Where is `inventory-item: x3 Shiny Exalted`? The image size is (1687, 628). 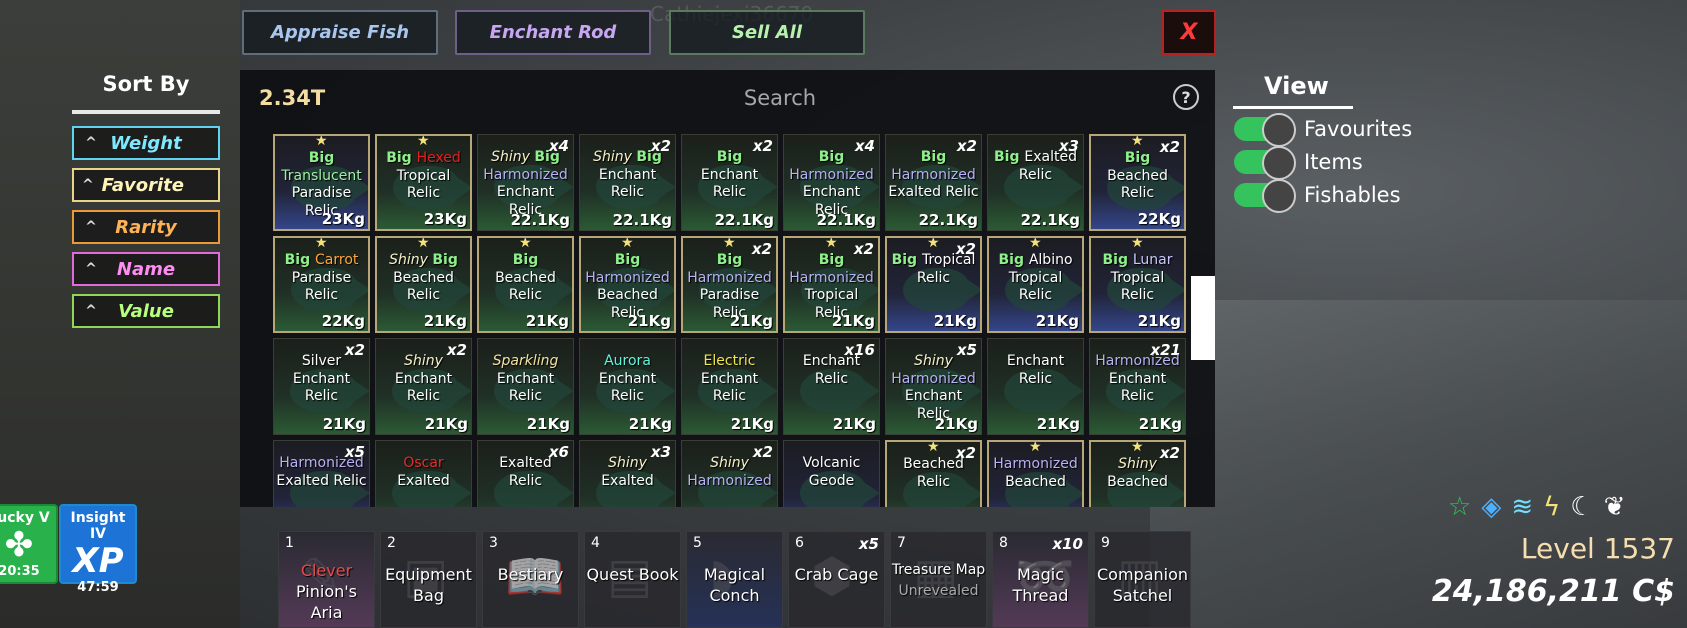 inventory-item: x3 Shiny Exalted is located at coordinates (627, 473).